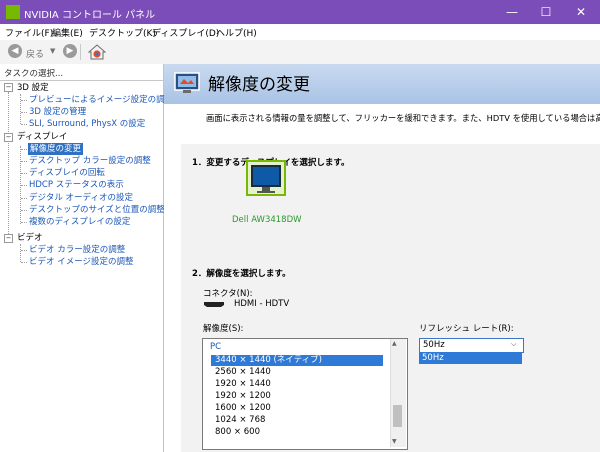 Image resolution: width=600 pixels, height=452 pixels. I want to click on resolution-option: 800 × 600, so click(237, 432).